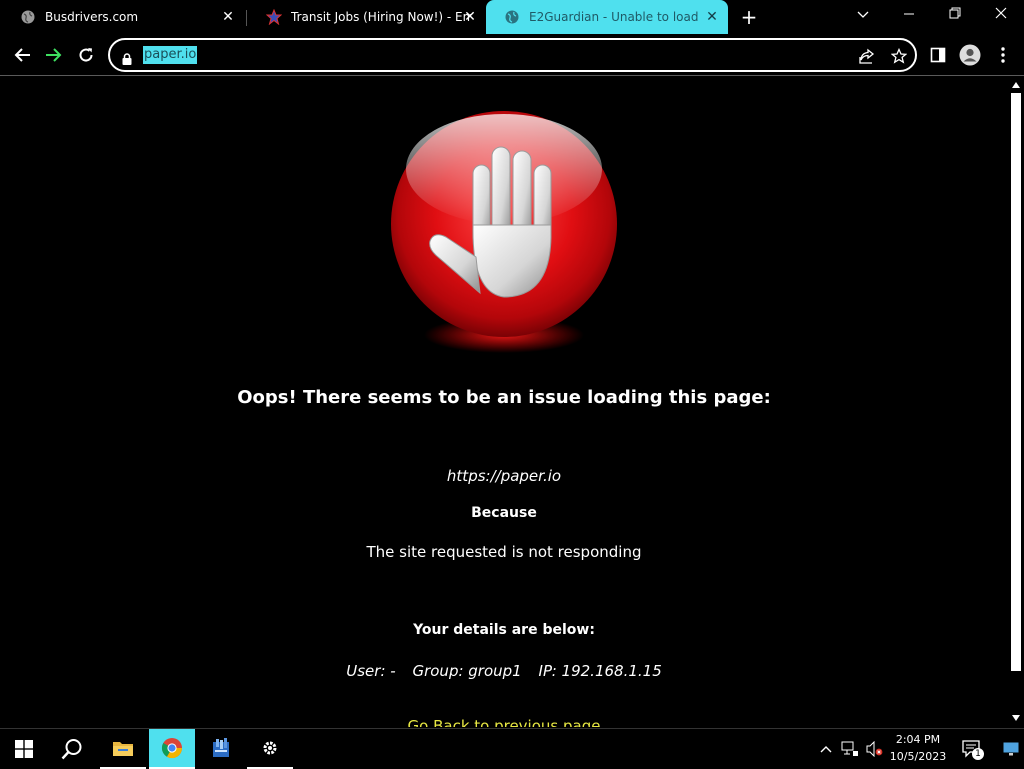  Describe the element at coordinates (371, 671) in the screenshot. I see `user-value: User: -` at that location.